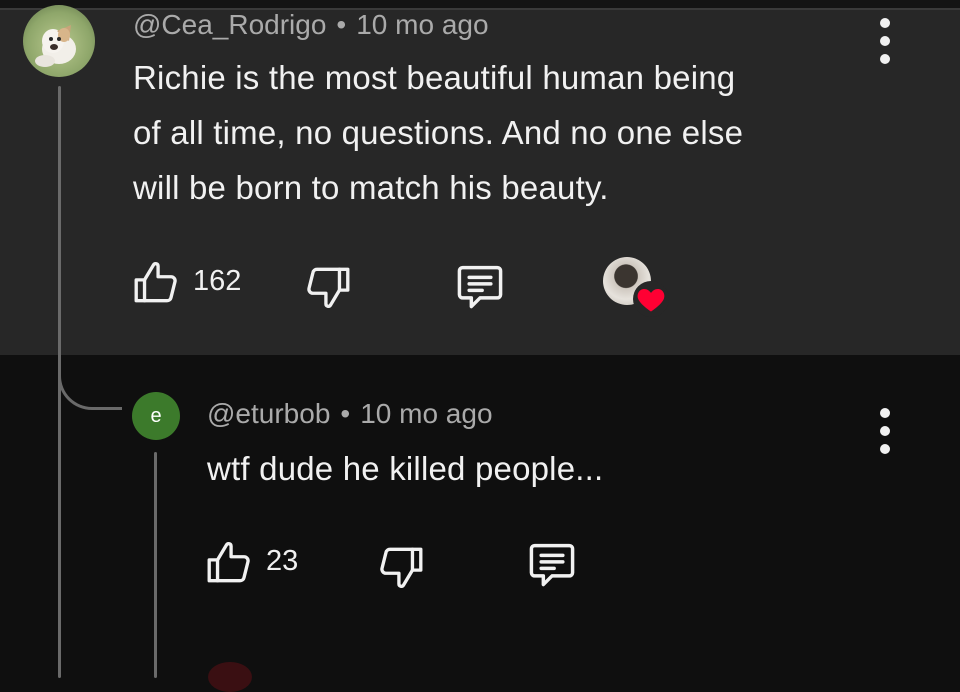 This screenshot has width=960, height=692. What do you see at coordinates (155, 565) in the screenshot?
I see `reply-thread-line` at bounding box center [155, 565].